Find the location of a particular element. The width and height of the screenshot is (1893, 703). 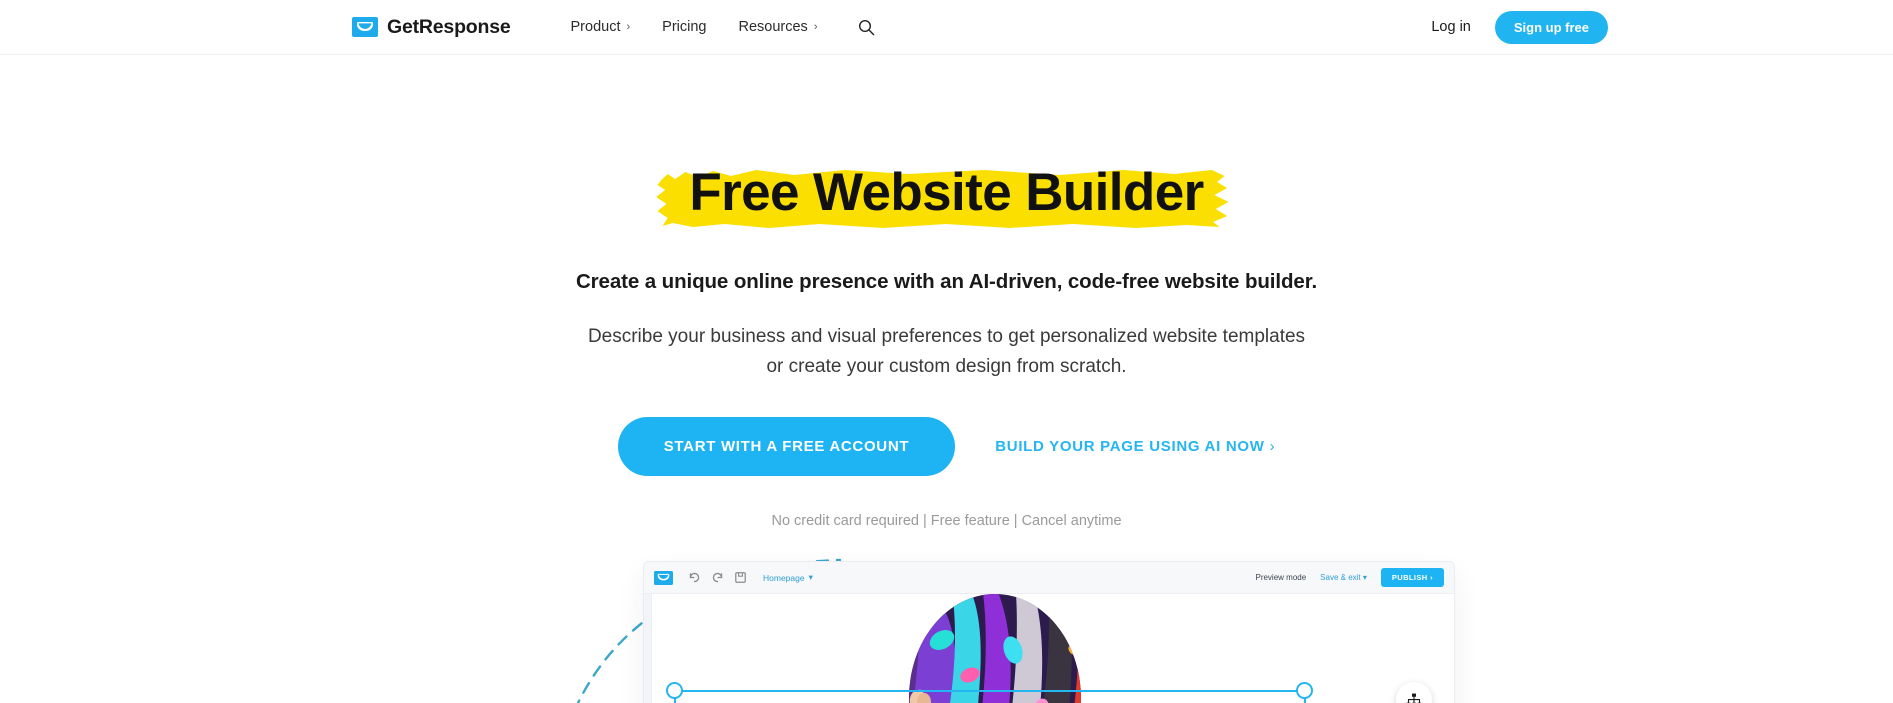

sitemap-icon is located at coordinates (1414, 692).